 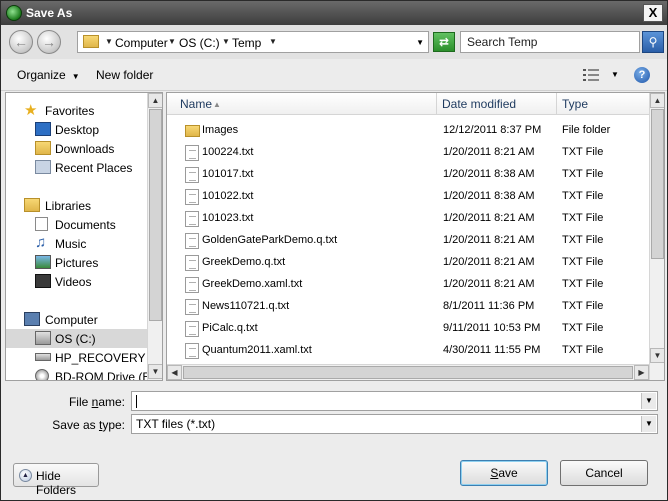 I want to click on hide-folders-button: ▲ Hide Folders, so click(x=56, y=480).